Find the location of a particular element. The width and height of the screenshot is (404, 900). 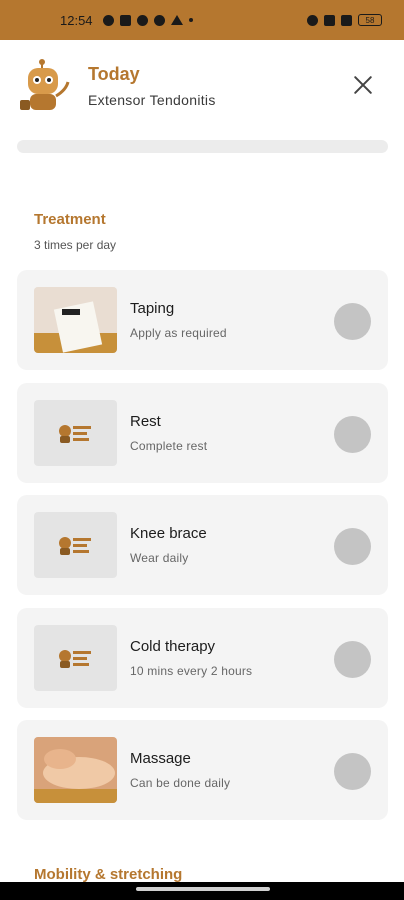

knee-brace-thumbnail is located at coordinates (75, 545).